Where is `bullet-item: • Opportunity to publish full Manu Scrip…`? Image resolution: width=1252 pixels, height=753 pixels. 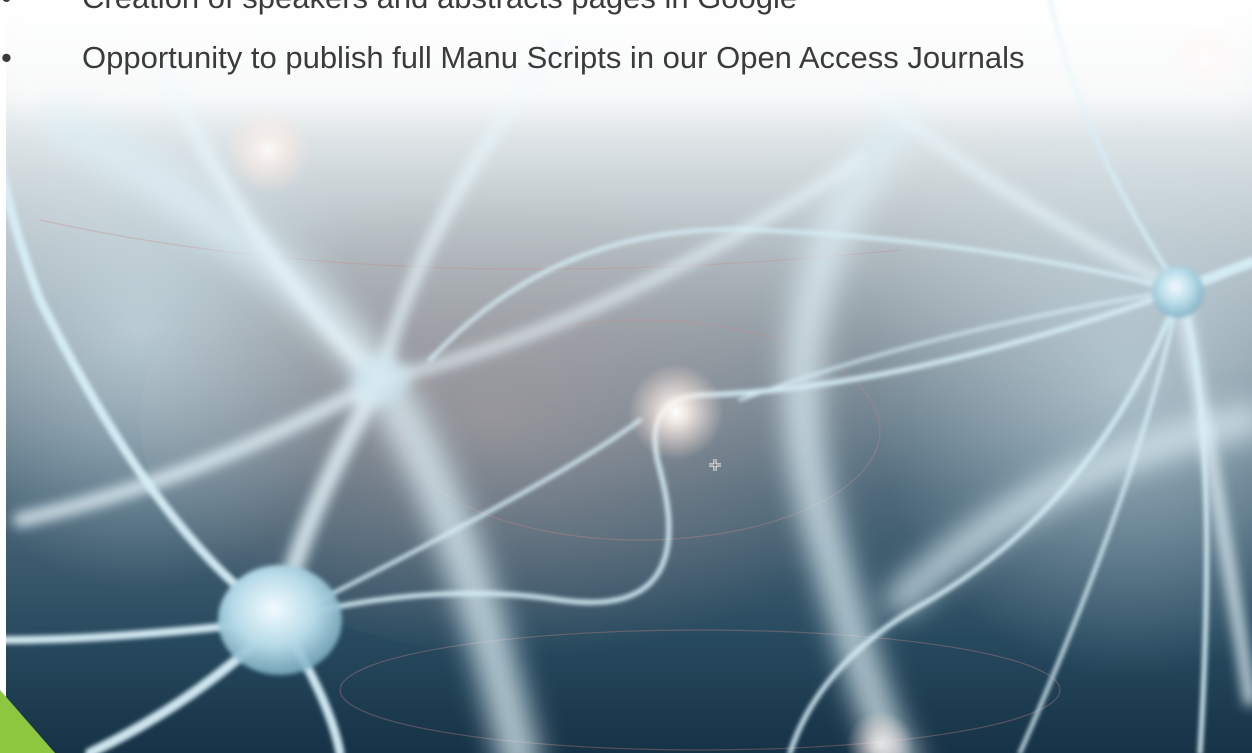 bullet-item: • Opportunity to publish full Manu Scrip… is located at coordinates (626, 57).